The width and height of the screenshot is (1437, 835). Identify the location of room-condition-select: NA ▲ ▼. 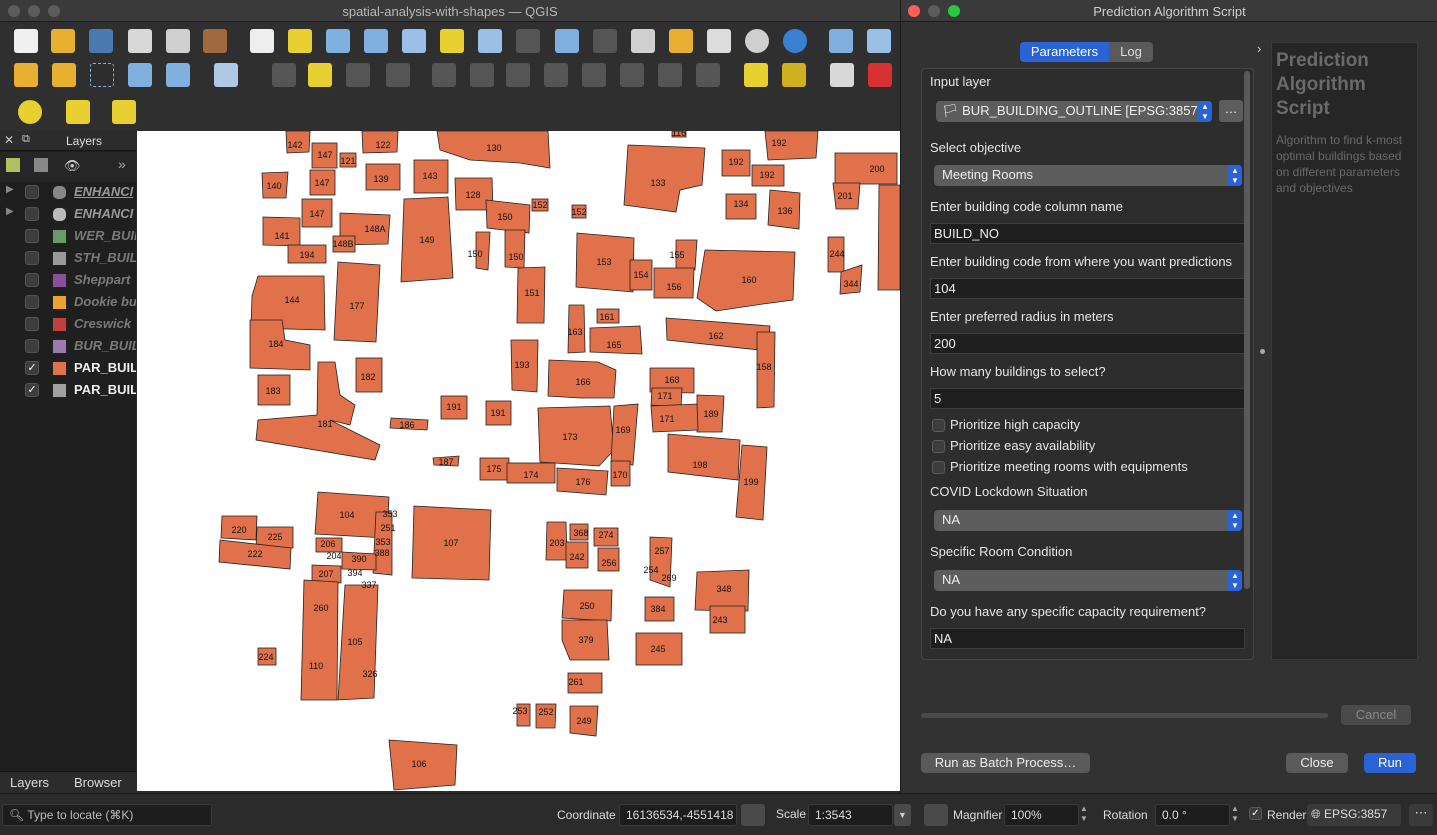
(1088, 580).